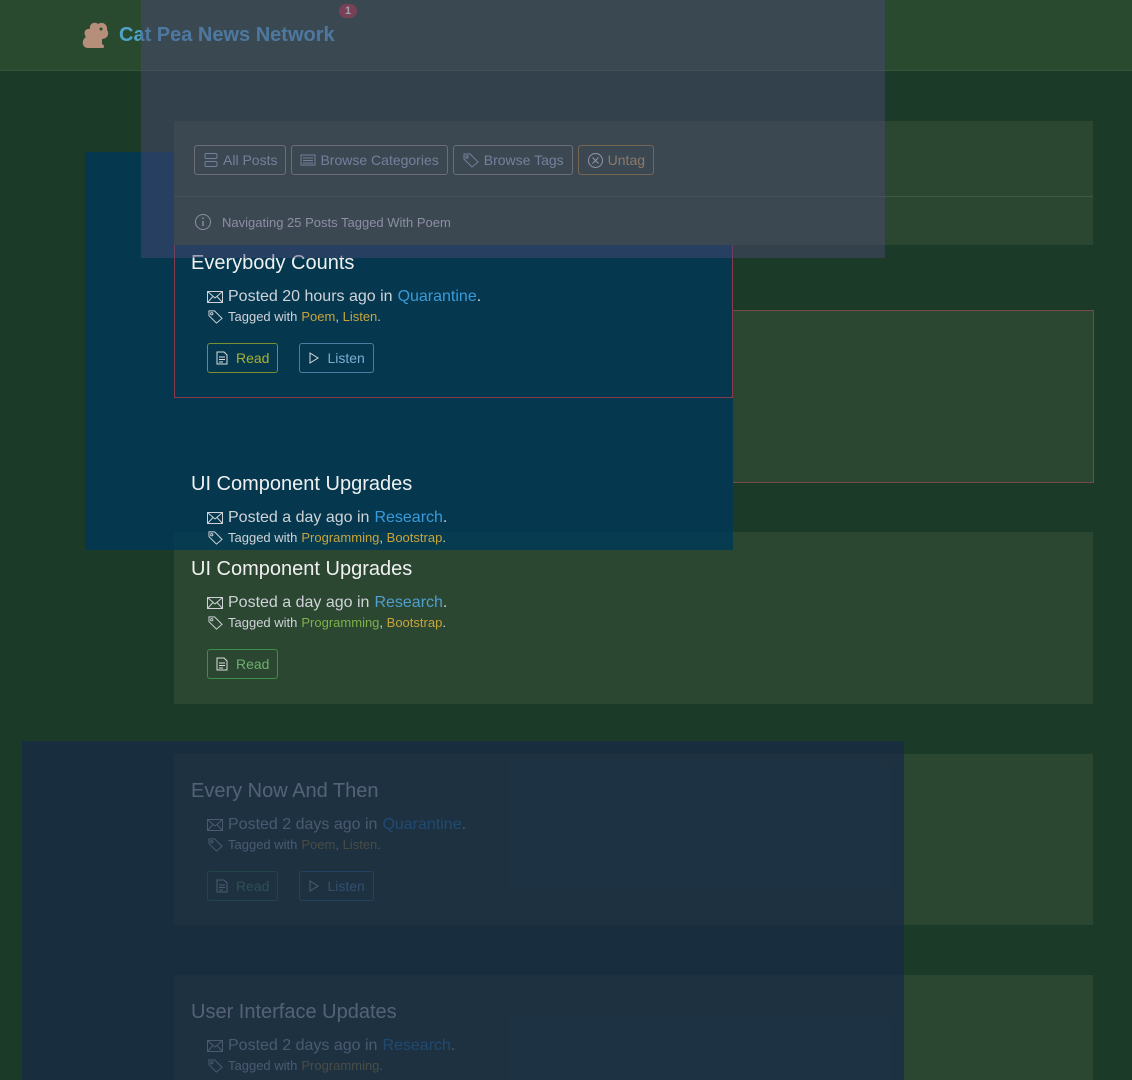 Image resolution: width=1132 pixels, height=1080 pixels. Describe the element at coordinates (327, 664) in the screenshot. I see `post-actions: Read` at that location.